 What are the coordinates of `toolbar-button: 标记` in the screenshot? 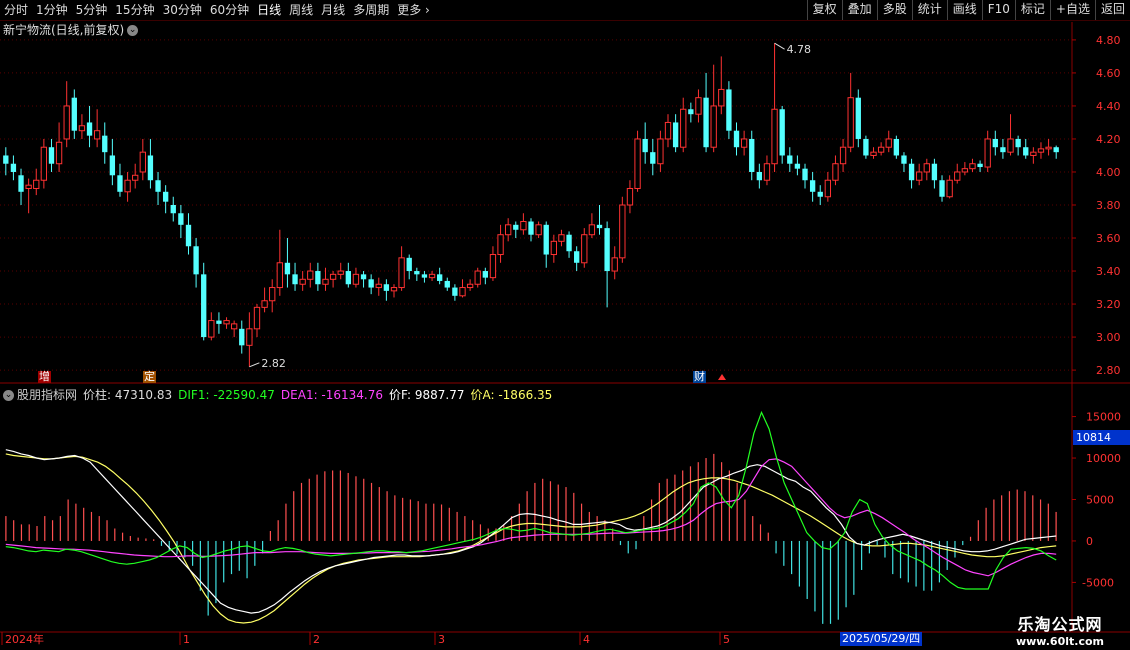 It's located at (1032, 10).